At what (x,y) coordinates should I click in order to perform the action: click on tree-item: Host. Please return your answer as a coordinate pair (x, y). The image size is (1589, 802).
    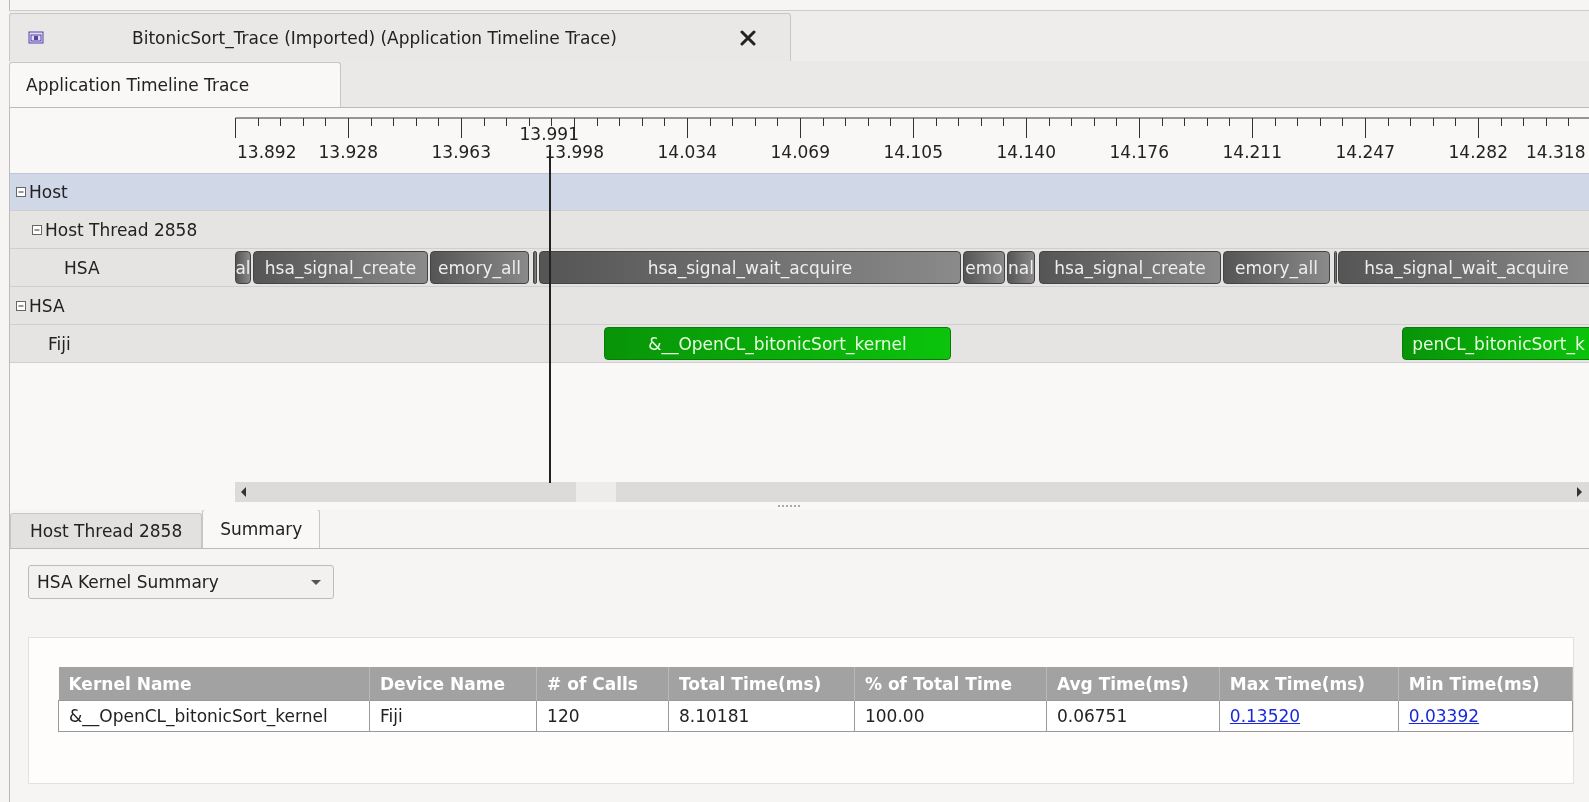
    Looking at the image, I should click on (48, 192).